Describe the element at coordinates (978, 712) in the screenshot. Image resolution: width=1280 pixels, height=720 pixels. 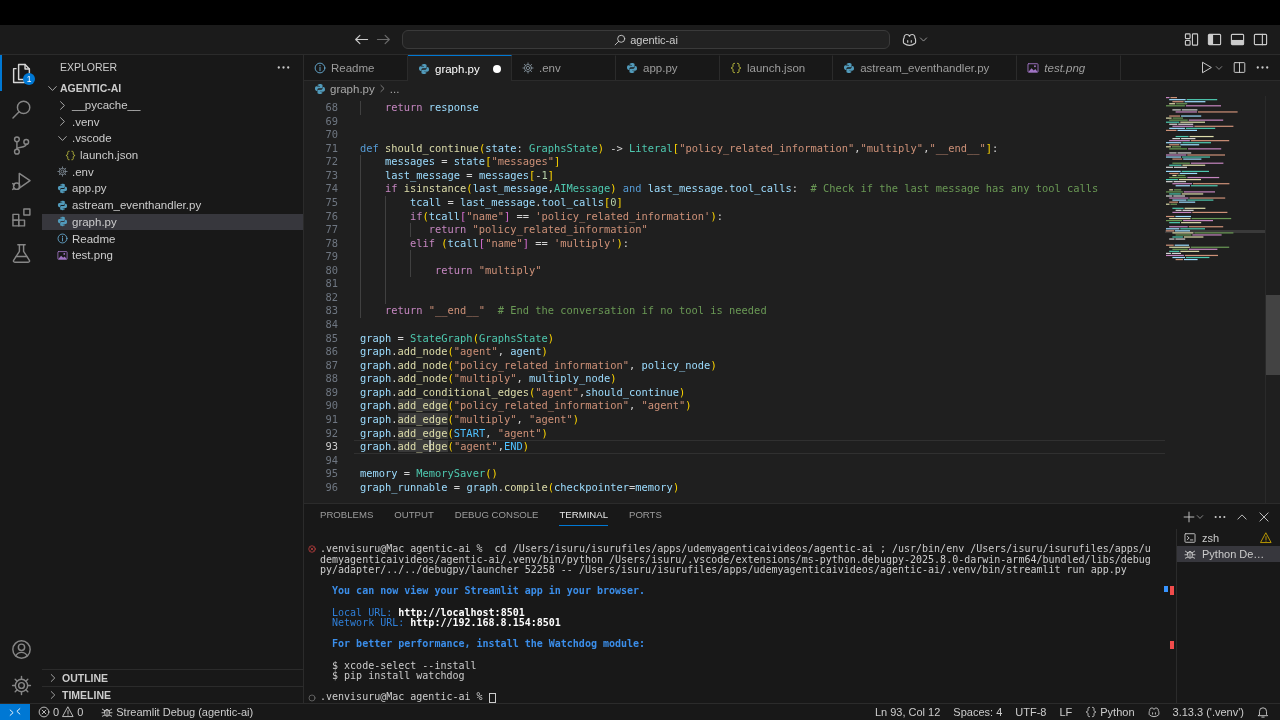
I see `status-item: Spaces: 4` at that location.